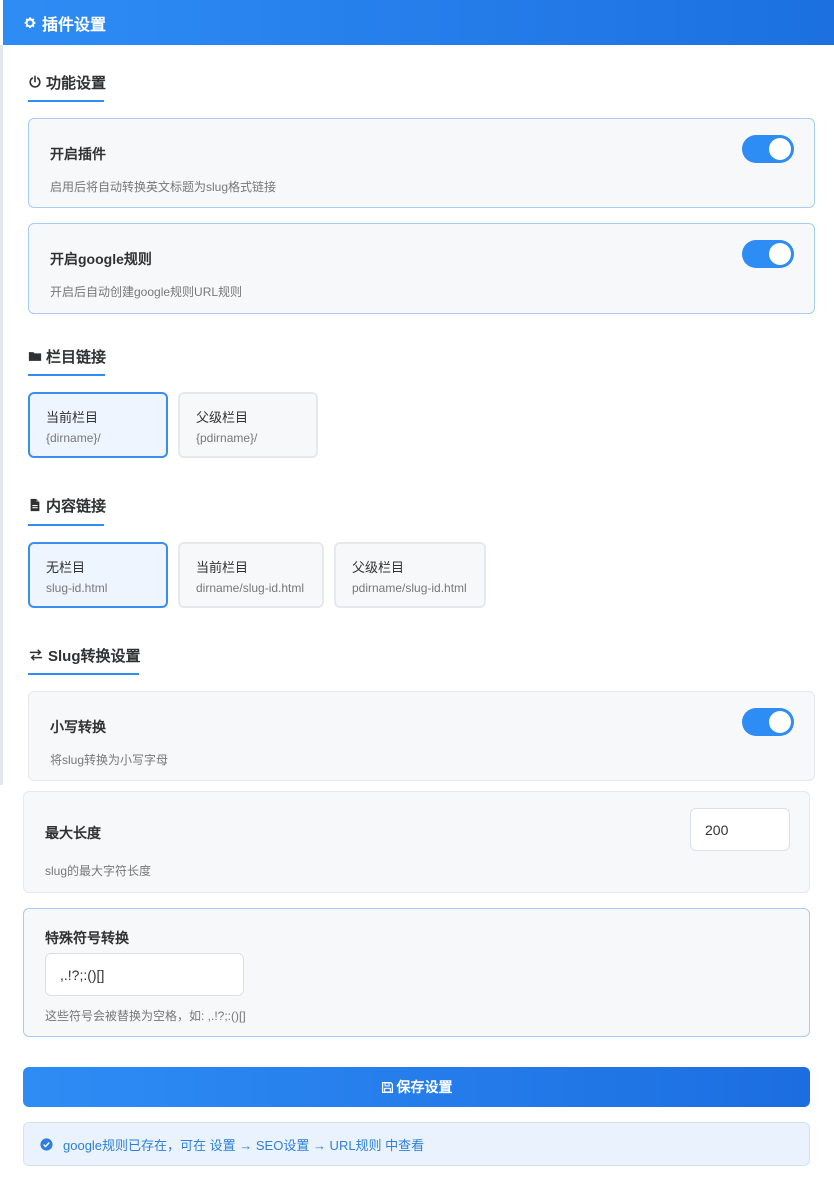 The height and width of the screenshot is (1190, 834). What do you see at coordinates (421, 736) in the screenshot?
I see `setting-card-lowercase: 小写转换 将slug转换为小写字母` at bounding box center [421, 736].